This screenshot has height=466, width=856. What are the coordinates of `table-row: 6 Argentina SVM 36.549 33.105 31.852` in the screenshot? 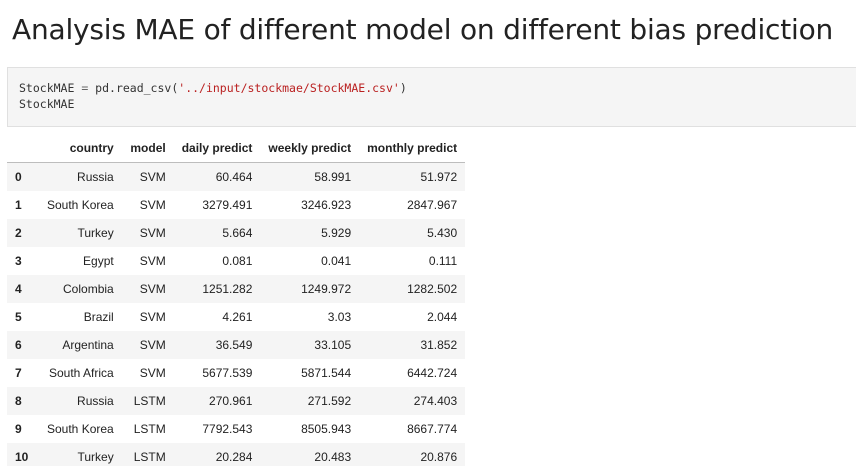 It's located at (236, 345).